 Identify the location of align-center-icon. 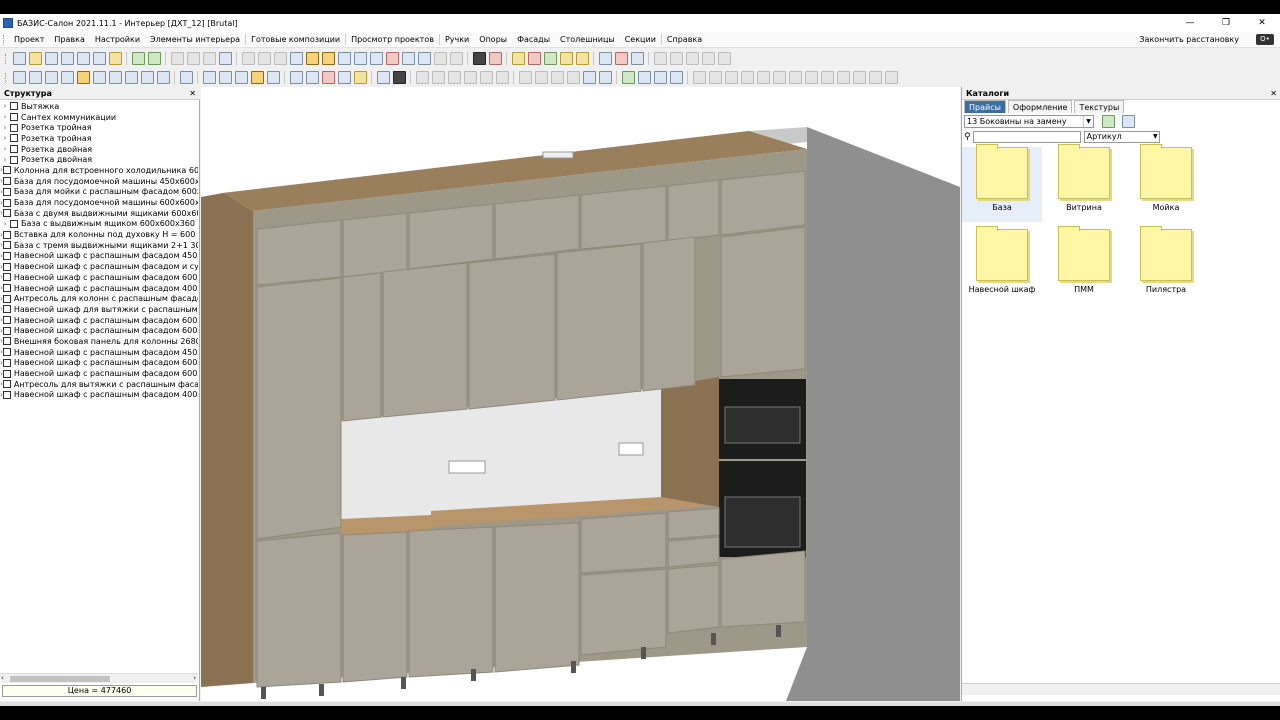
(715, 77).